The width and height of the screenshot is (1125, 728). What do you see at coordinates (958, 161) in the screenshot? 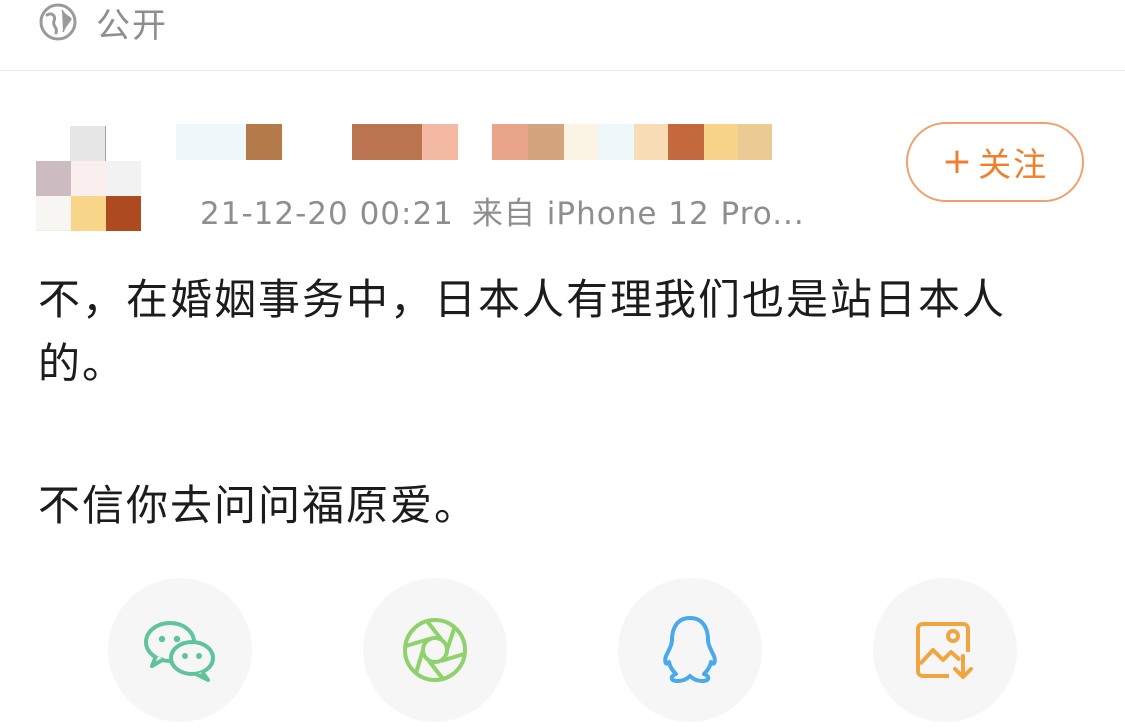
I see `plus-icon: +` at bounding box center [958, 161].